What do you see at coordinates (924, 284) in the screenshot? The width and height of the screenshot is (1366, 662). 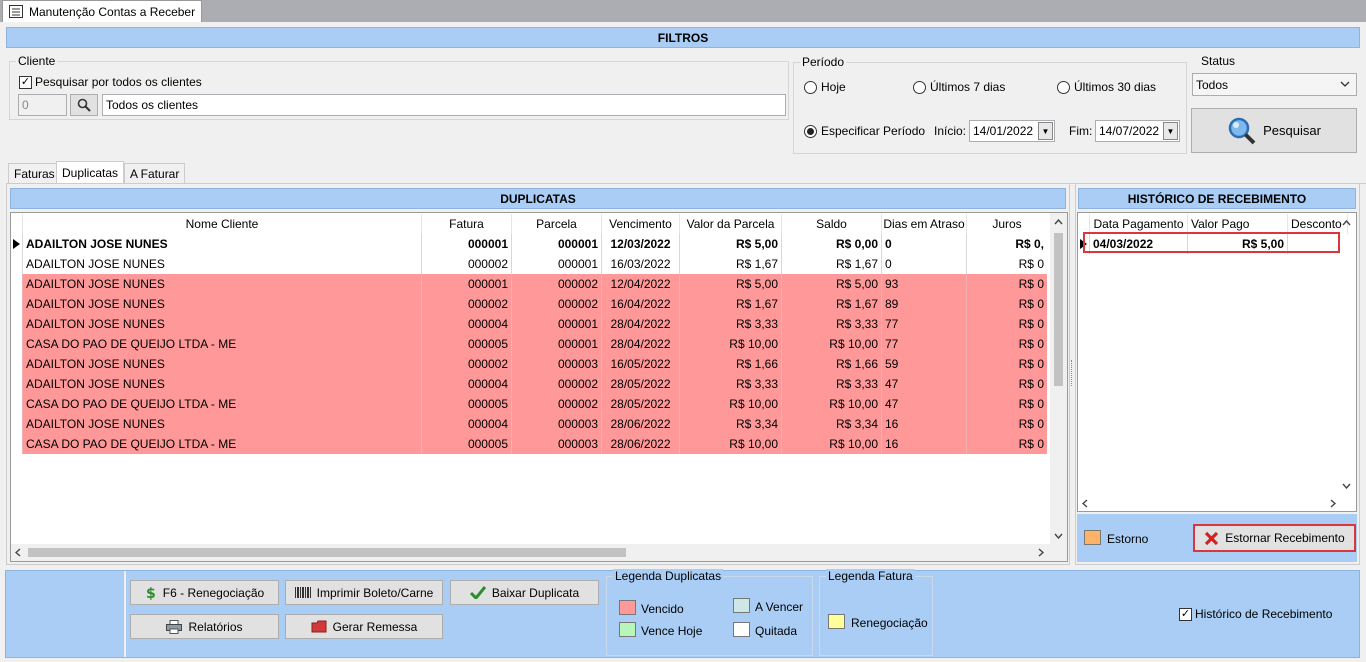 I see `dias-atraso-cell: 93` at bounding box center [924, 284].